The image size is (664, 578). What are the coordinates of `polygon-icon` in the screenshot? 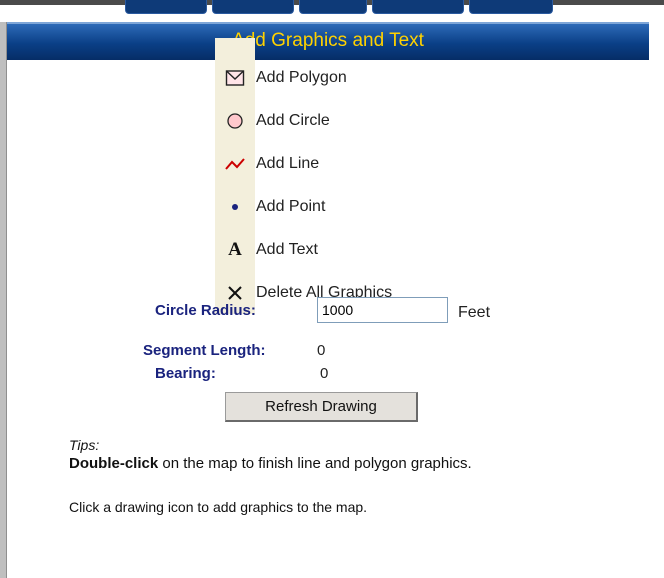 It's located at (235, 78).